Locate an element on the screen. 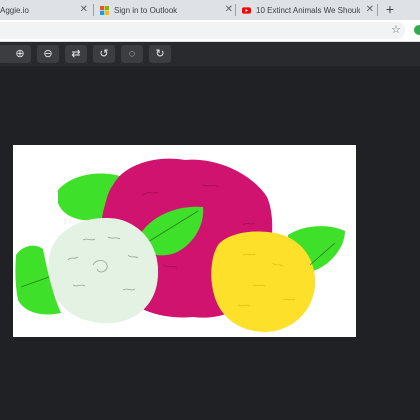 This screenshot has height=420, width=420. browser-toolbar: ☆ is located at coordinates (210, 31).